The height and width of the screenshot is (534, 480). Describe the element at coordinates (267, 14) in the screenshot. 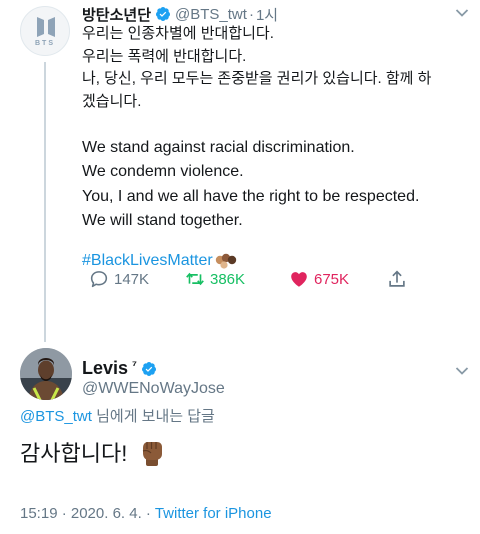

I see `tweet-time: 1시` at that location.